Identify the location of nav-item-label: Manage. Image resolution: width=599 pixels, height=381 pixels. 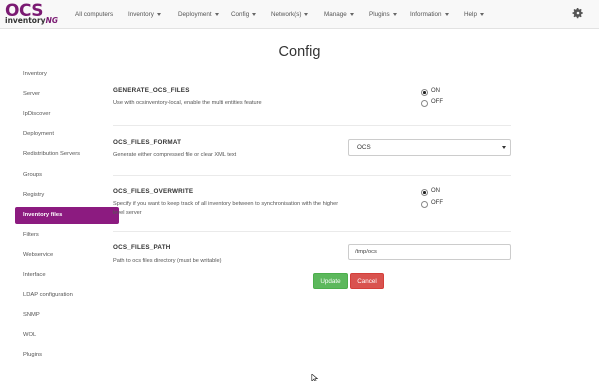
(335, 14).